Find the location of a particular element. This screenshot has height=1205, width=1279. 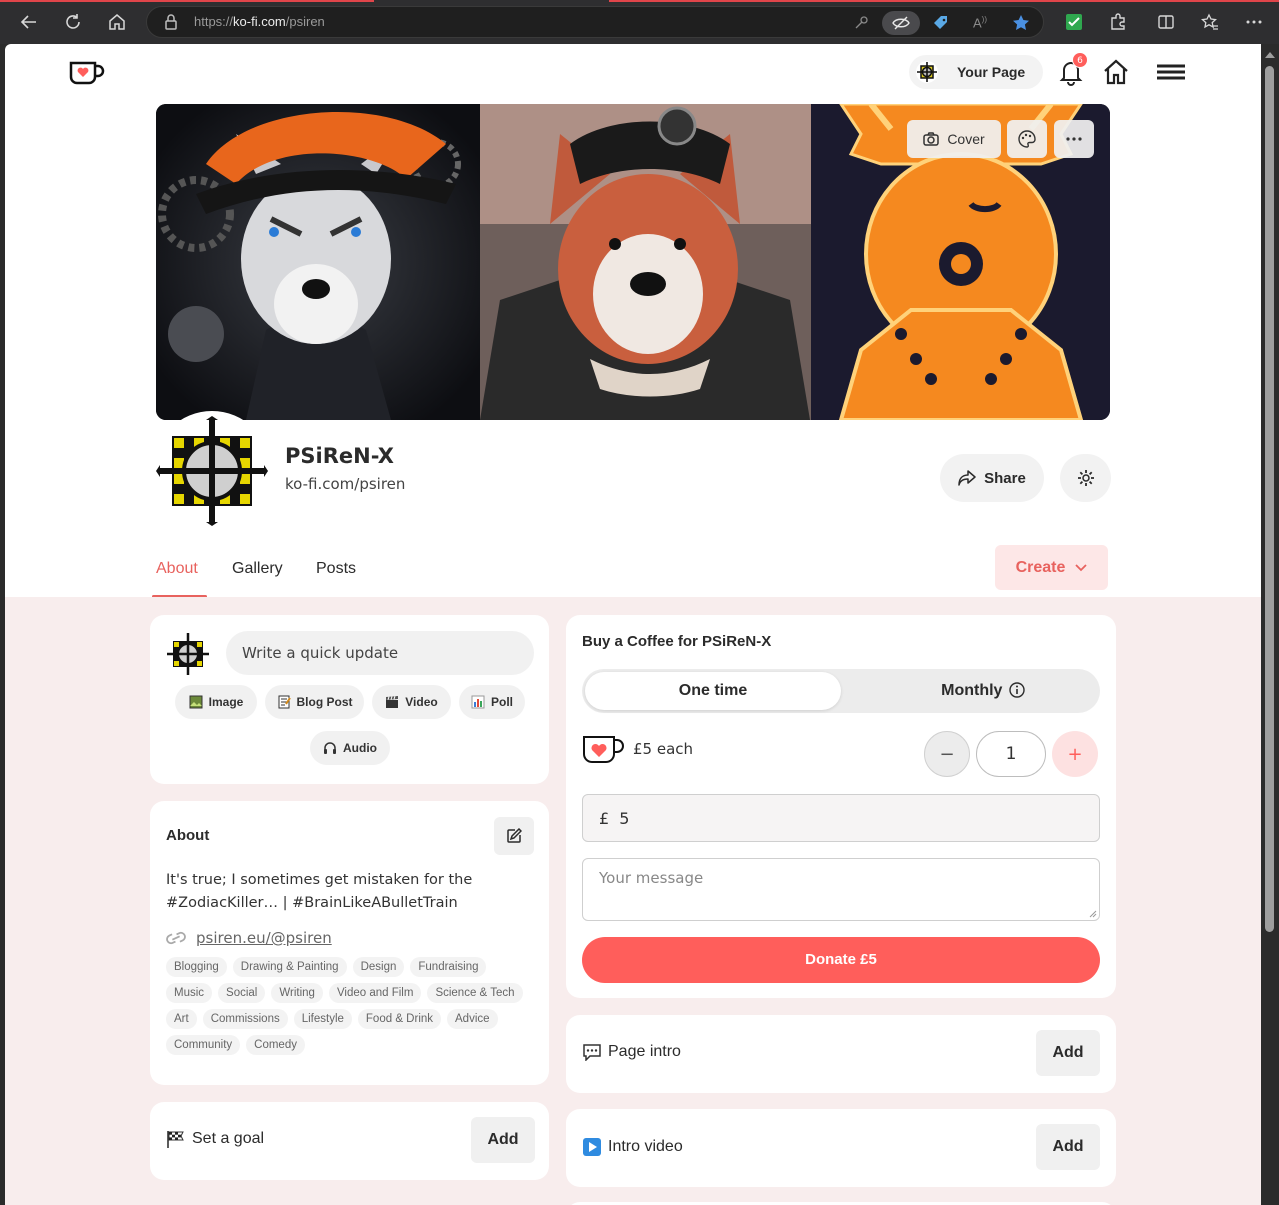

share-button: Share is located at coordinates (992, 478).